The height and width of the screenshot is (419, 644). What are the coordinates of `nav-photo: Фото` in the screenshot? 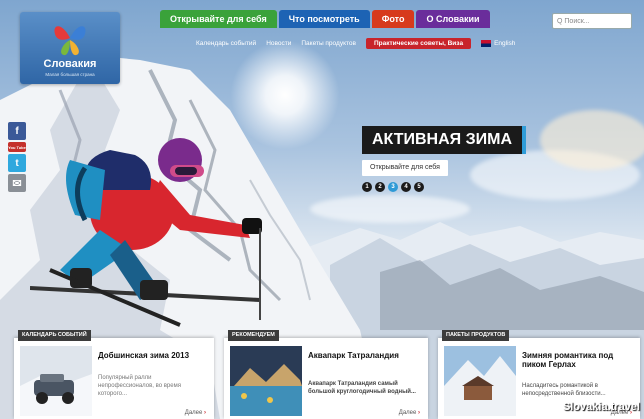 It's located at (393, 19).